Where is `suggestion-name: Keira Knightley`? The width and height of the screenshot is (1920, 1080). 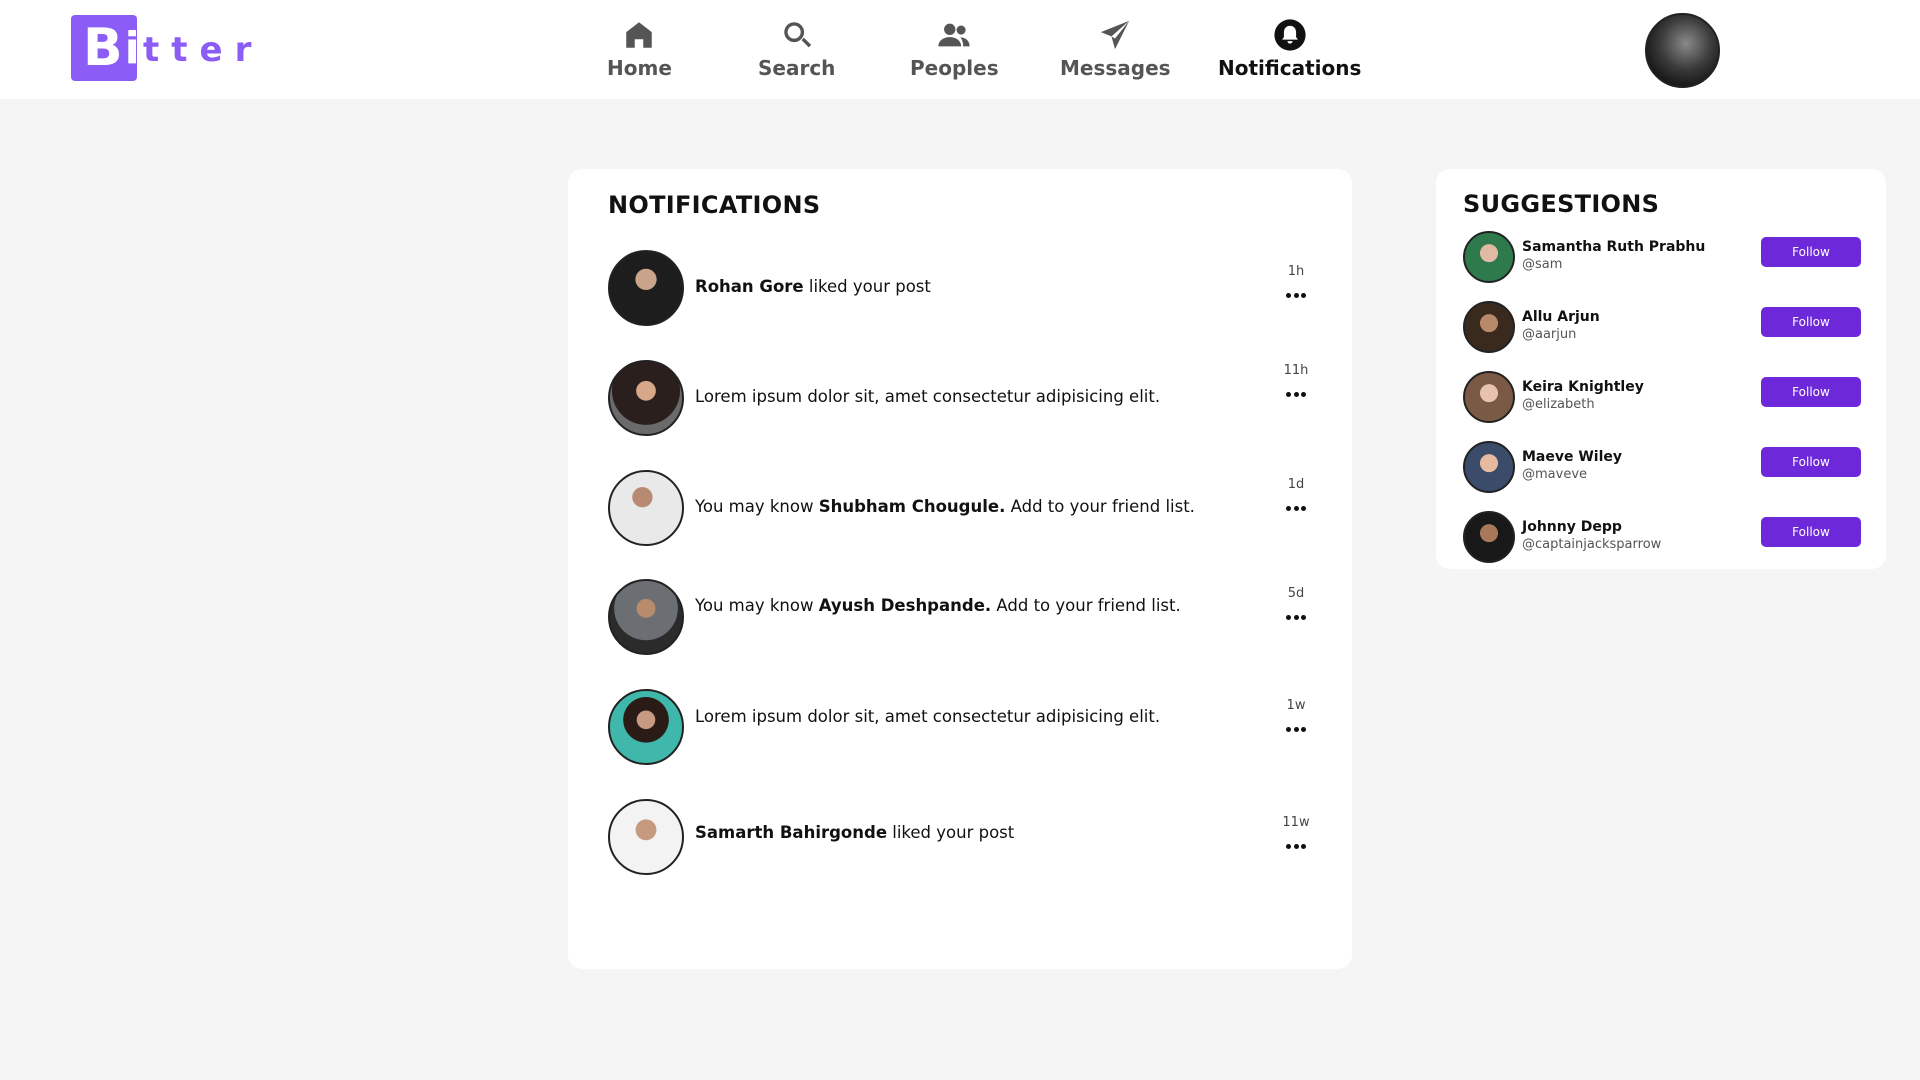
suggestion-name: Keira Knightley is located at coordinates (1583, 387).